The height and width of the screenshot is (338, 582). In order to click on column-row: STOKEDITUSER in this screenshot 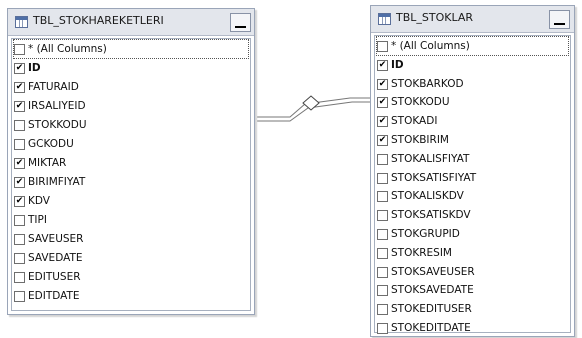, I will do `click(472, 309)`.